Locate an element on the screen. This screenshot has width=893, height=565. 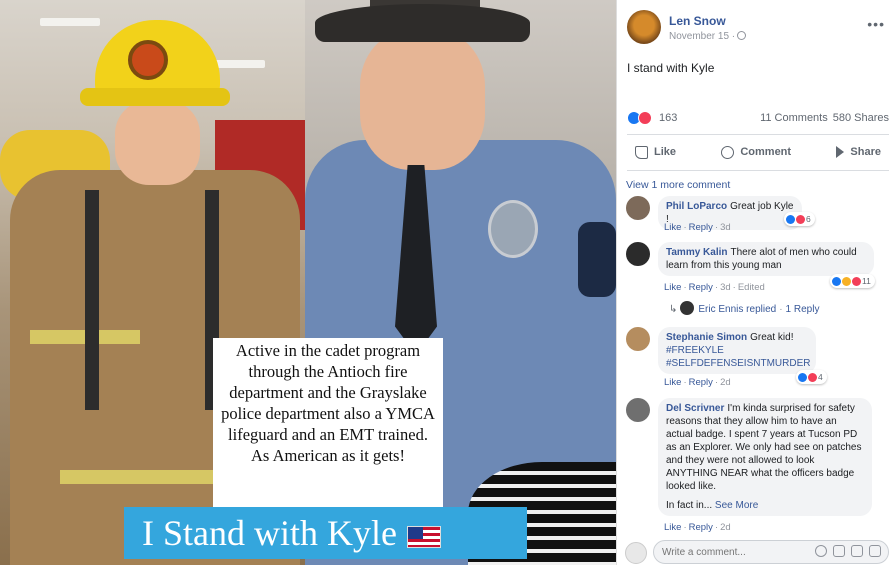
replies-link: ↳ Eric Ennis replied · 1 Reply is located at coordinates (744, 308).